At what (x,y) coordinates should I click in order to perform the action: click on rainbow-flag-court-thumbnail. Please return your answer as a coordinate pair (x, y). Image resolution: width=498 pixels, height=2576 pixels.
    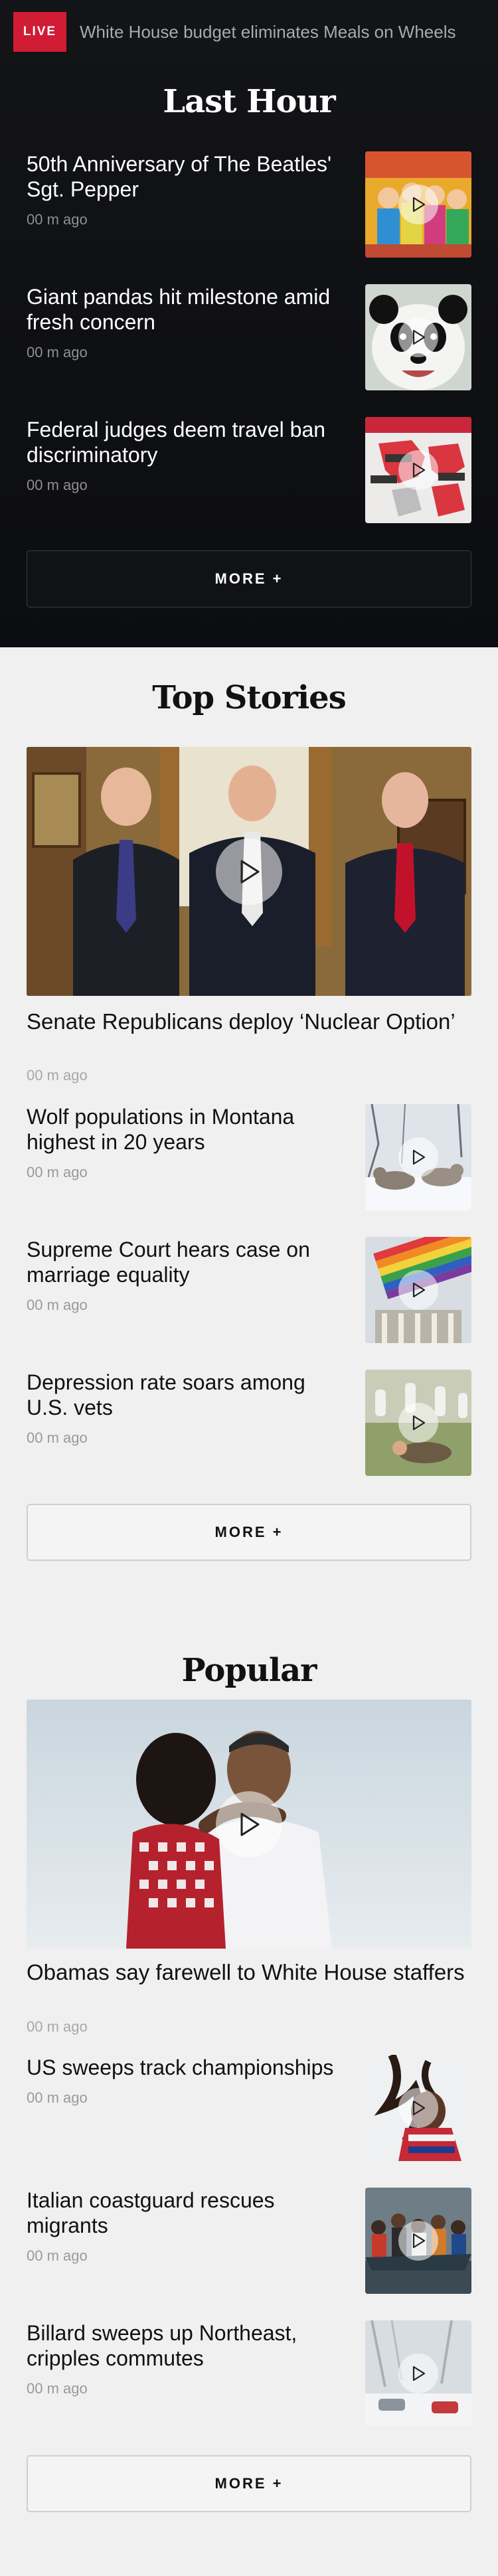
    Looking at the image, I should click on (418, 1290).